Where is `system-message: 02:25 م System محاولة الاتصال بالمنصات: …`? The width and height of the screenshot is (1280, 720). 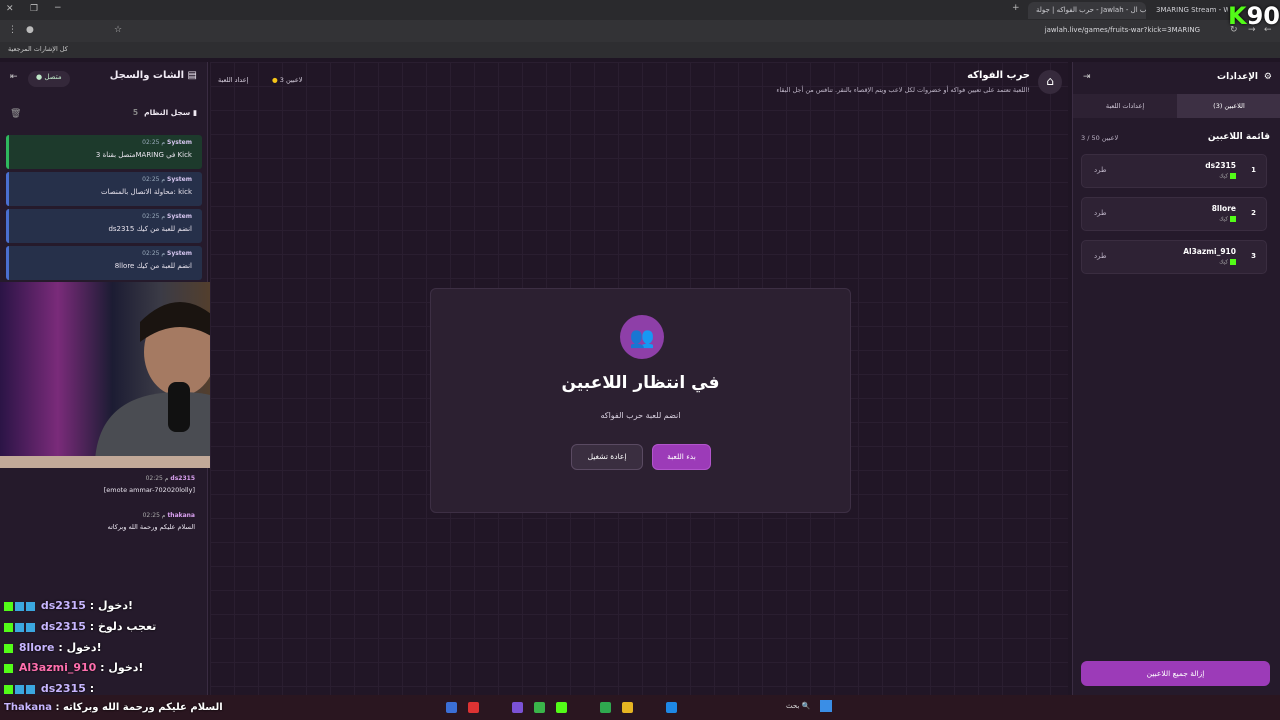 system-message: 02:25 م System محاولة الاتصال بالمنصات: … is located at coordinates (104, 189).